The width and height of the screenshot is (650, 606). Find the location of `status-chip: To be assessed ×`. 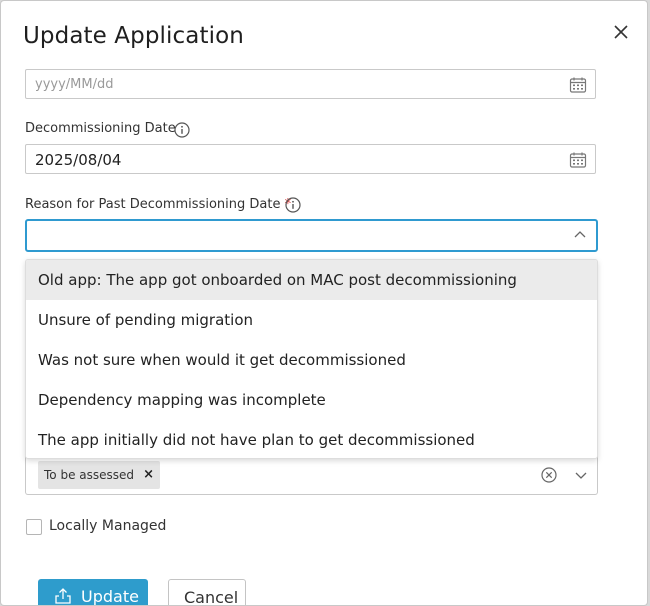

status-chip: To be assessed × is located at coordinates (99, 475).